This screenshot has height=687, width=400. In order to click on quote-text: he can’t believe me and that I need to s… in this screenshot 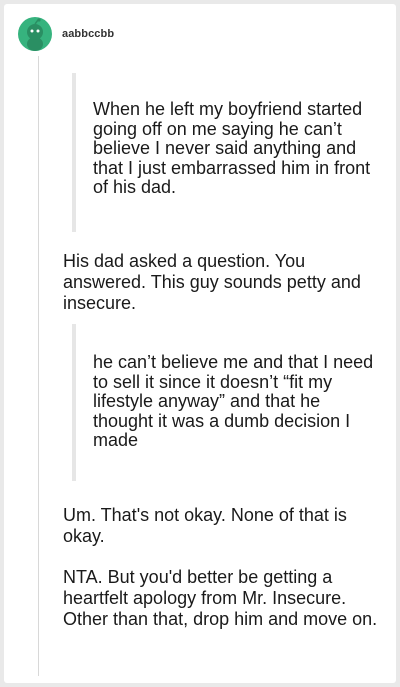, I will do `click(233, 401)`.